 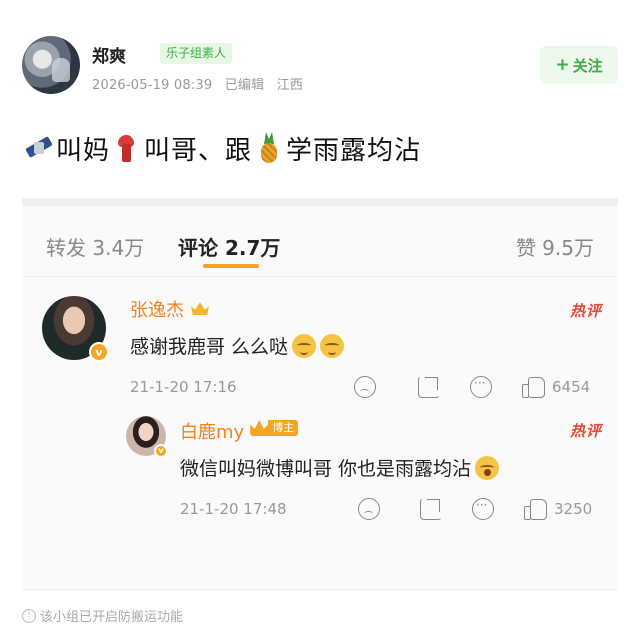 What do you see at coordinates (29, 615) in the screenshot?
I see `info-icon: !` at bounding box center [29, 615].